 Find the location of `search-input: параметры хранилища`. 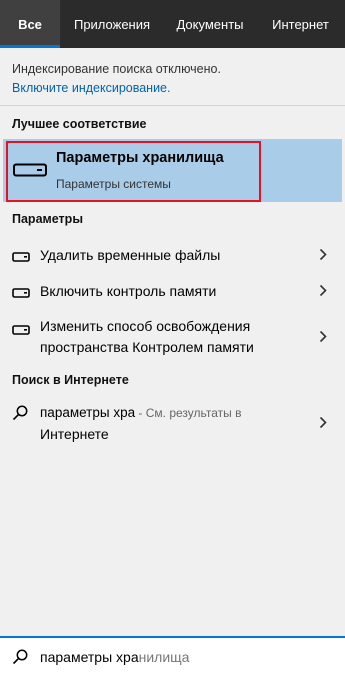

search-input: параметры хранилища is located at coordinates (114, 657).